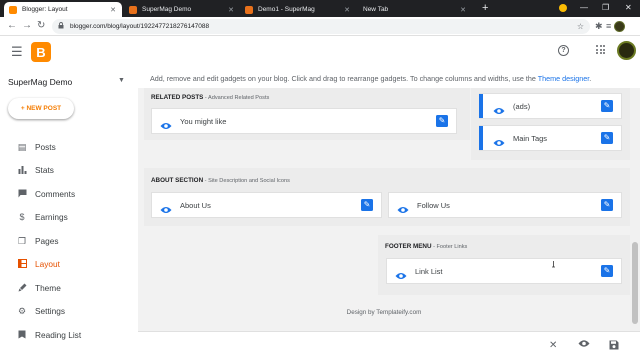 The image size is (640, 360). What do you see at coordinates (177, 97) in the screenshot?
I see `section-title-text: RELATED POSTS` at bounding box center [177, 97].